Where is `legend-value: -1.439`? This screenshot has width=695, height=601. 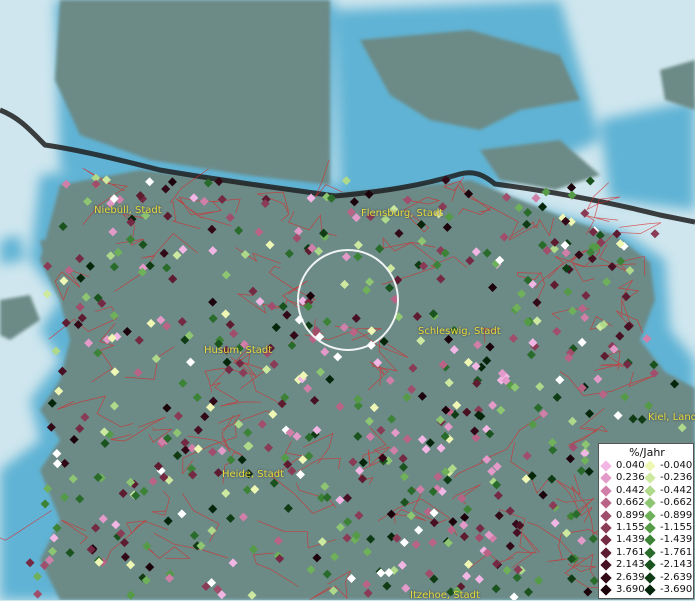
legend-value: -1.439 is located at coordinates (676, 540).